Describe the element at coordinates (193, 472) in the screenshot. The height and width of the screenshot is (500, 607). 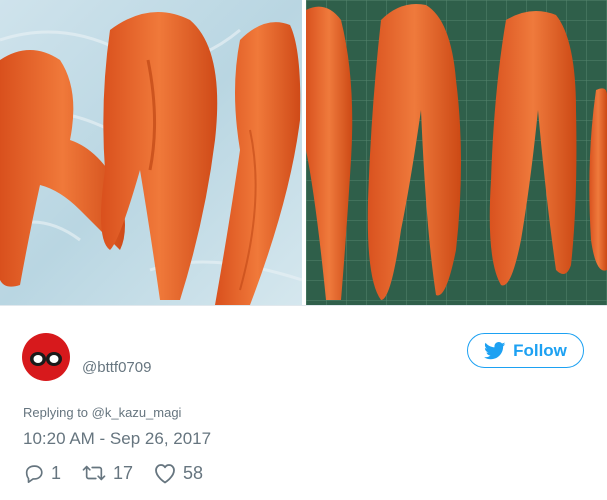
I see `like-count: 58` at that location.